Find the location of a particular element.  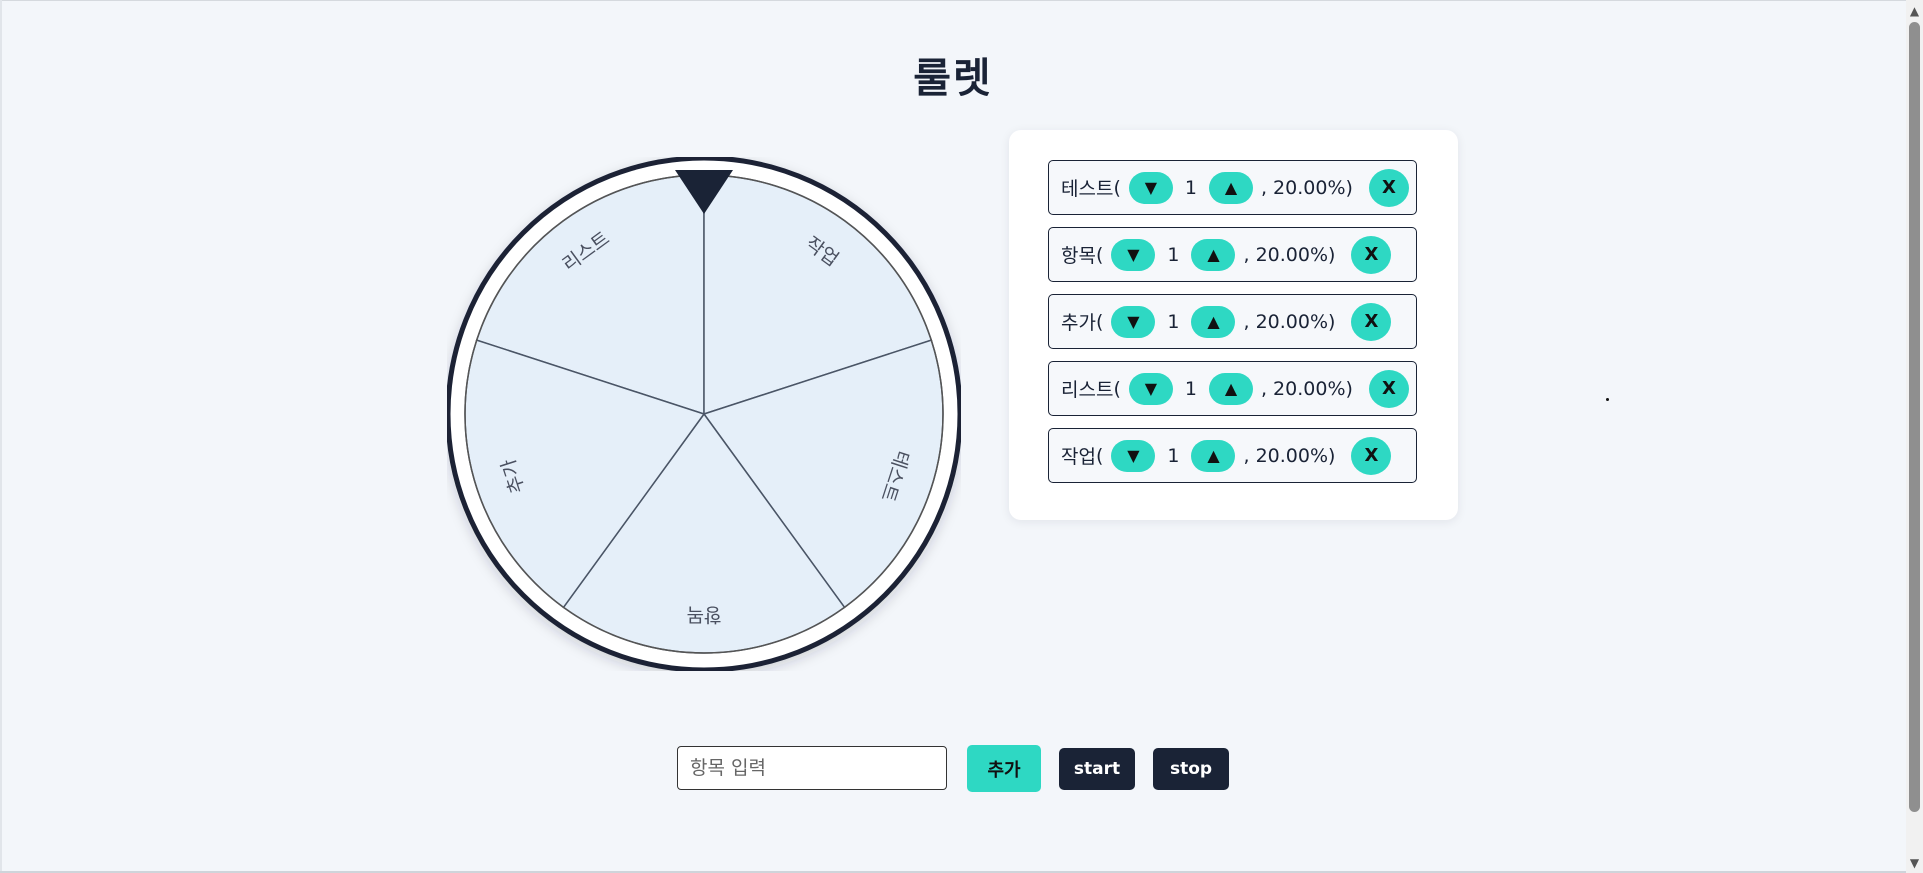

list-item: 작업 ( ▼ 1 ▲ , 20.00%) X is located at coordinates (1232, 455).